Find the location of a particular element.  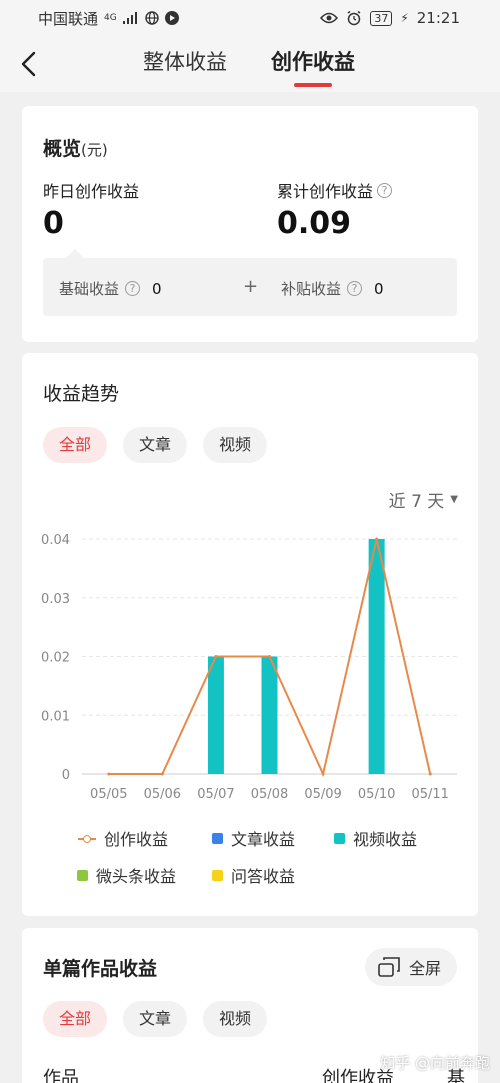

base-earnings-label: 基础收益 is located at coordinates (89, 289).